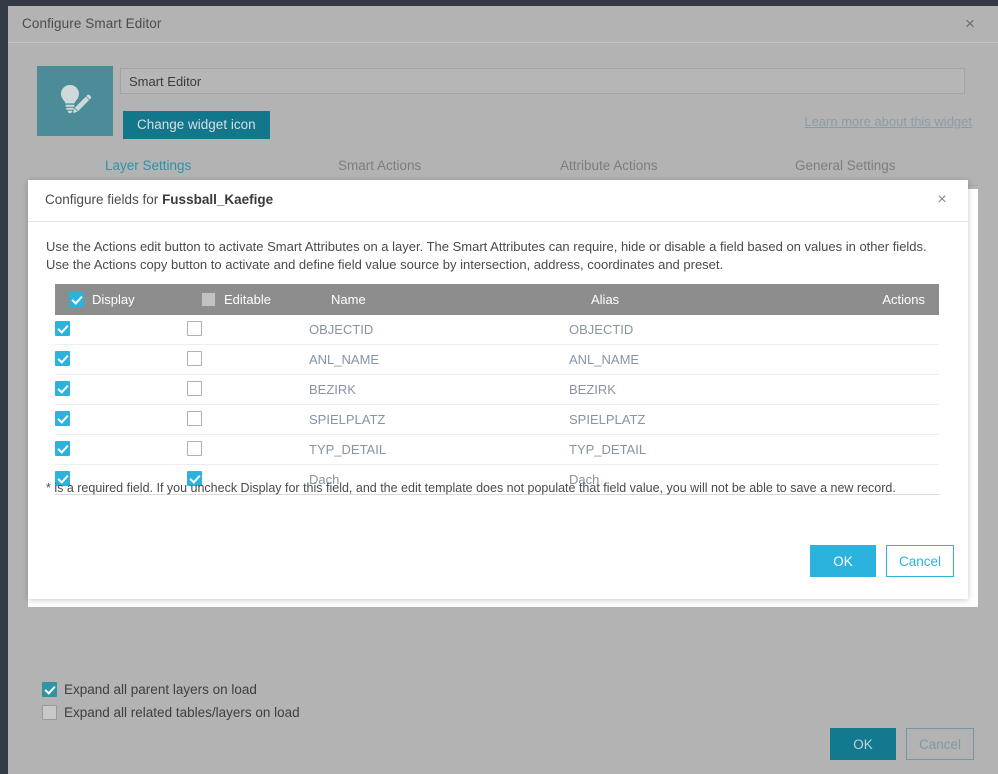  Describe the element at coordinates (439, 299) in the screenshot. I see `header-name: Name` at that location.